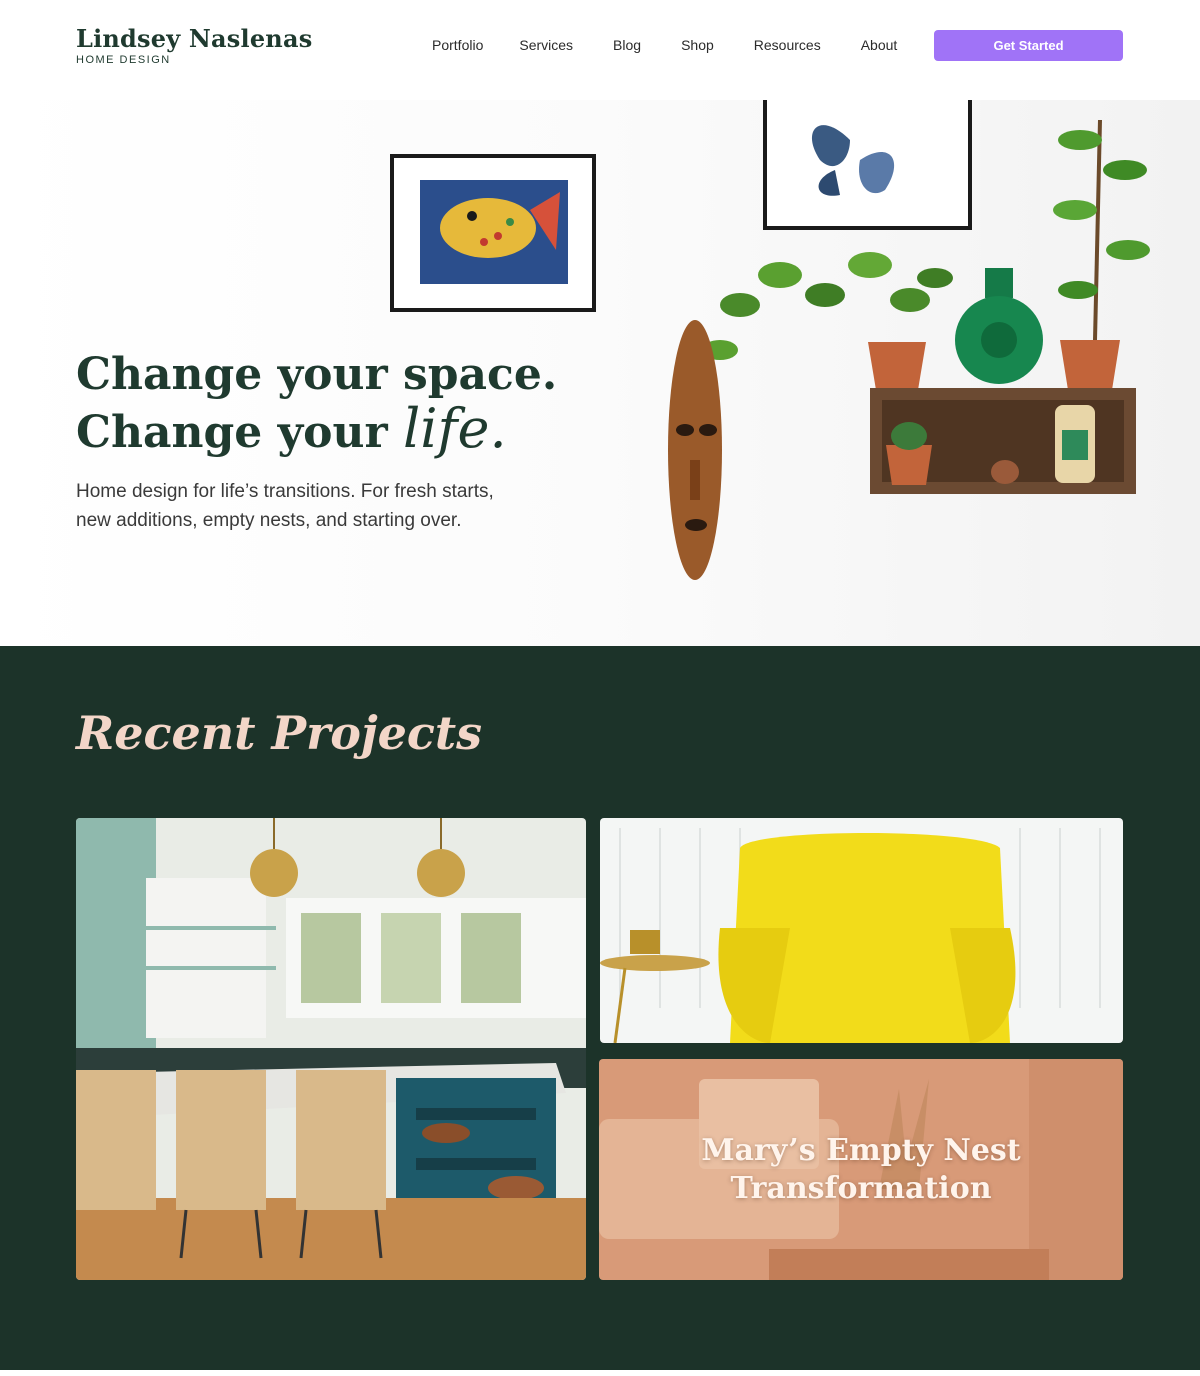 This screenshot has width=1200, height=1376. What do you see at coordinates (867, 165) in the screenshot?
I see `framed-leaf-print` at bounding box center [867, 165].